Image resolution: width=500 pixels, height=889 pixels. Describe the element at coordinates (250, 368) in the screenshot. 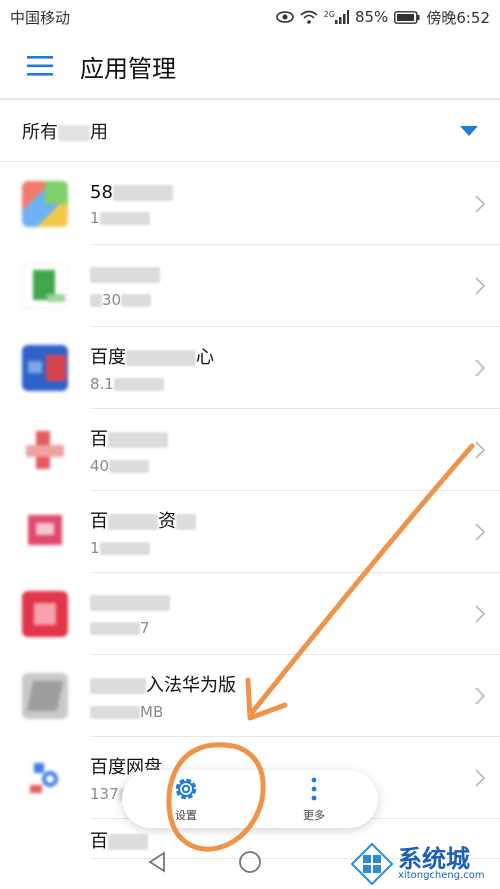

I see `list-item: 百度心 8.1` at that location.